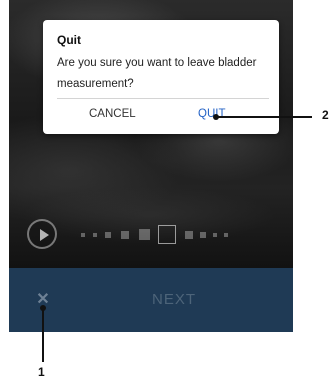  Describe the element at coordinates (69, 40) in the screenshot. I see `dialog-title: Quit` at that location.